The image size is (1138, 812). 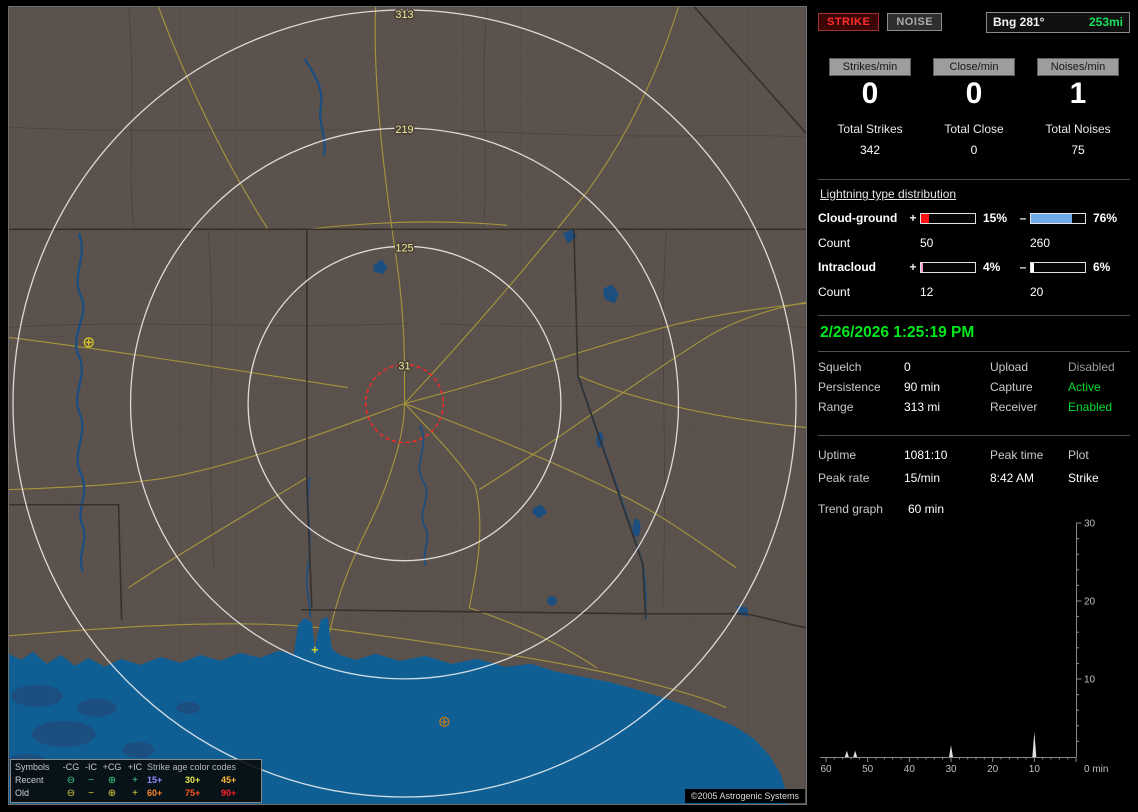 What do you see at coordinates (1012, 477) in the screenshot?
I see `peak-time-value: 8:42 AM` at bounding box center [1012, 477].